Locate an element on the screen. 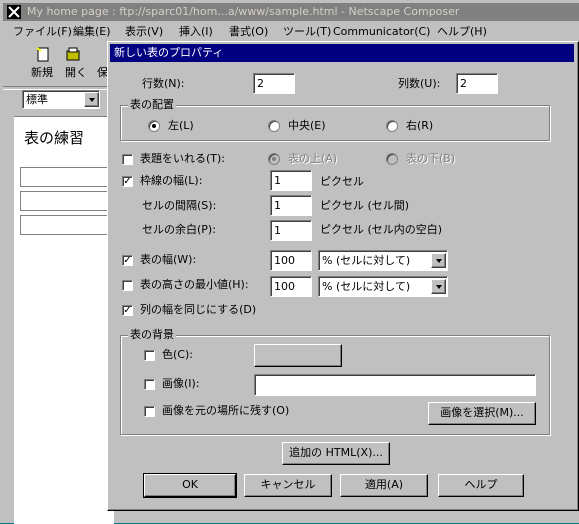 This screenshot has width=579, height=524. color-picker-button is located at coordinates (298, 355).